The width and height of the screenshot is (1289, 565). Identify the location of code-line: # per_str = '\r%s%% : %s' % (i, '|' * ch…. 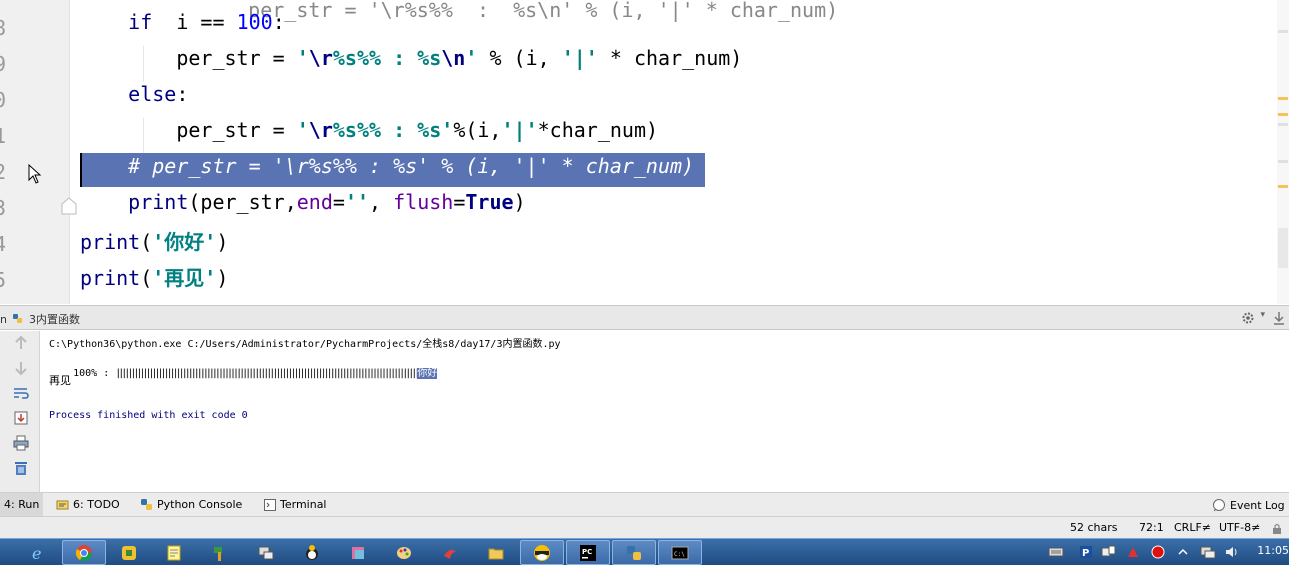
(674, 172).